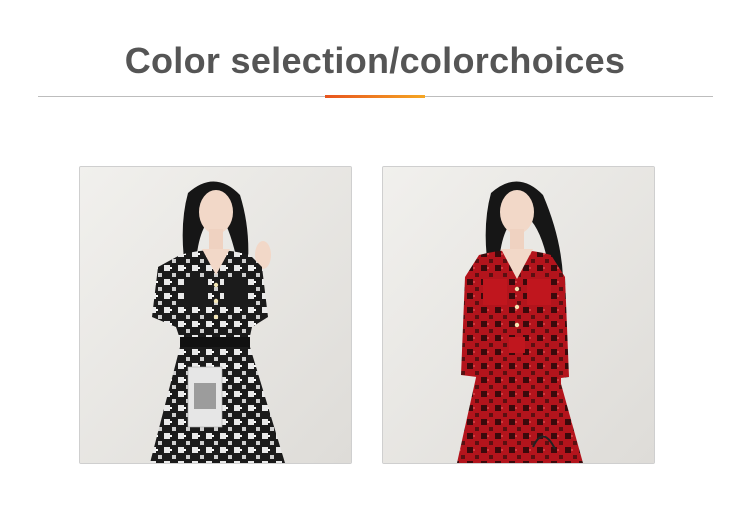 This screenshot has height=523, width=750. I want to click on page-title: Color selection/colorchoices, so click(375, 60).